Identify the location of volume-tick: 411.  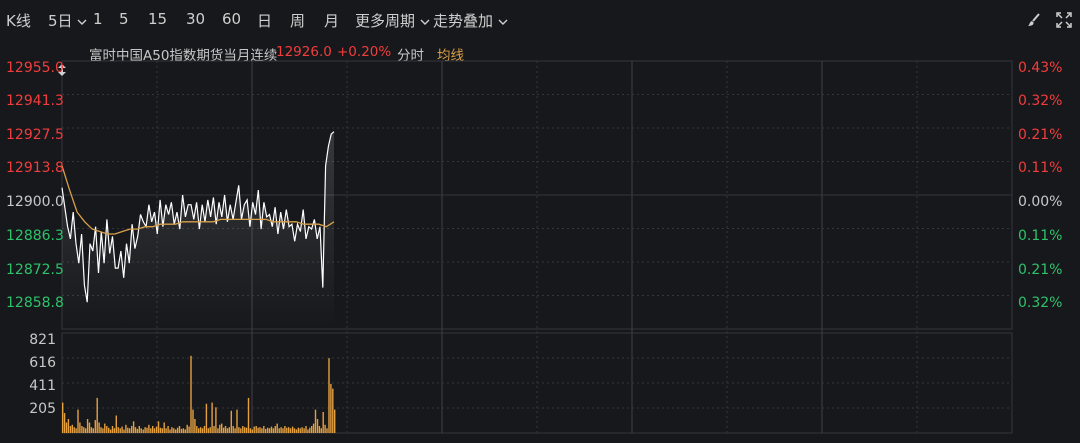
(42, 386).